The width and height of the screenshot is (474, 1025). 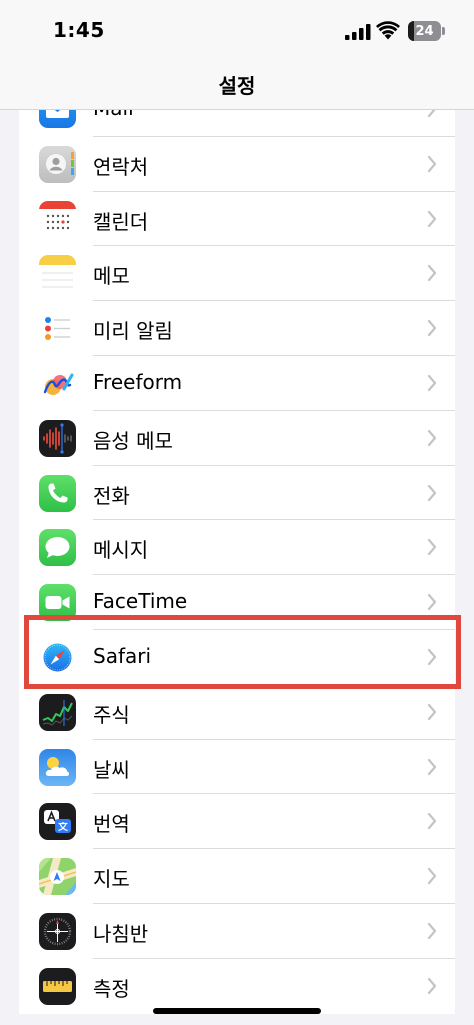 I want to click on battery-level: 24, so click(x=424, y=31).